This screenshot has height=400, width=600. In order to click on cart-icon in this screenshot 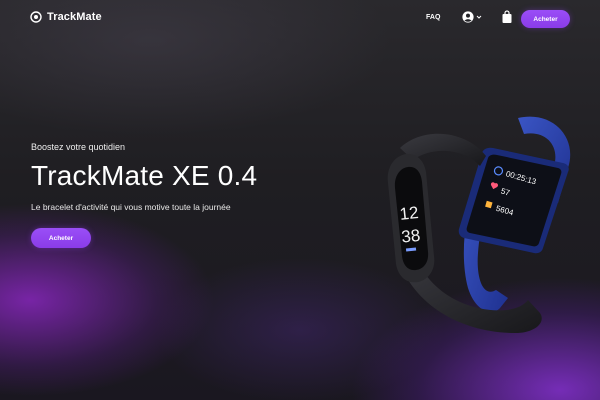, I will do `click(507, 17)`.